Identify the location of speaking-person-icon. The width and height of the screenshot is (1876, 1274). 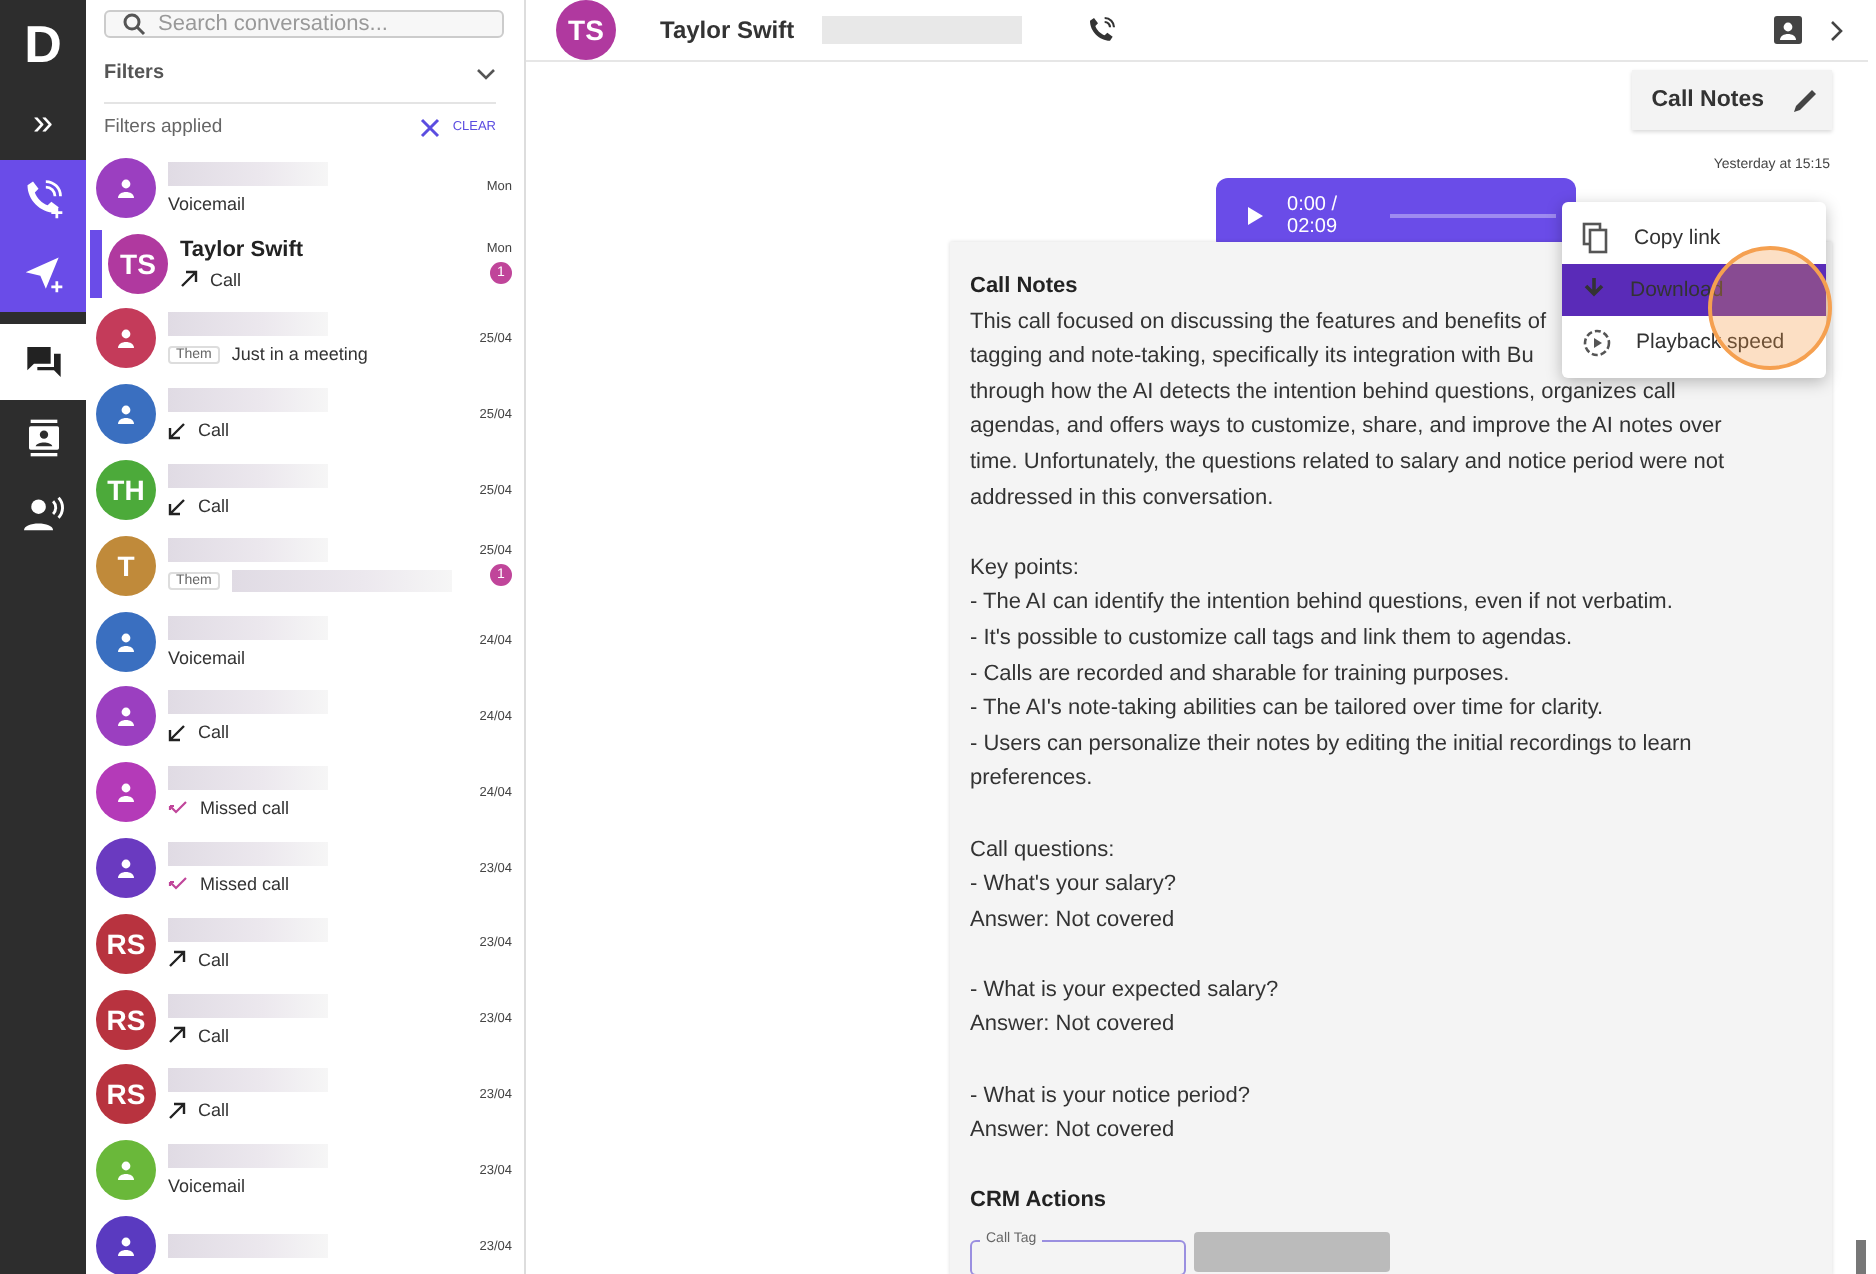
(43, 514).